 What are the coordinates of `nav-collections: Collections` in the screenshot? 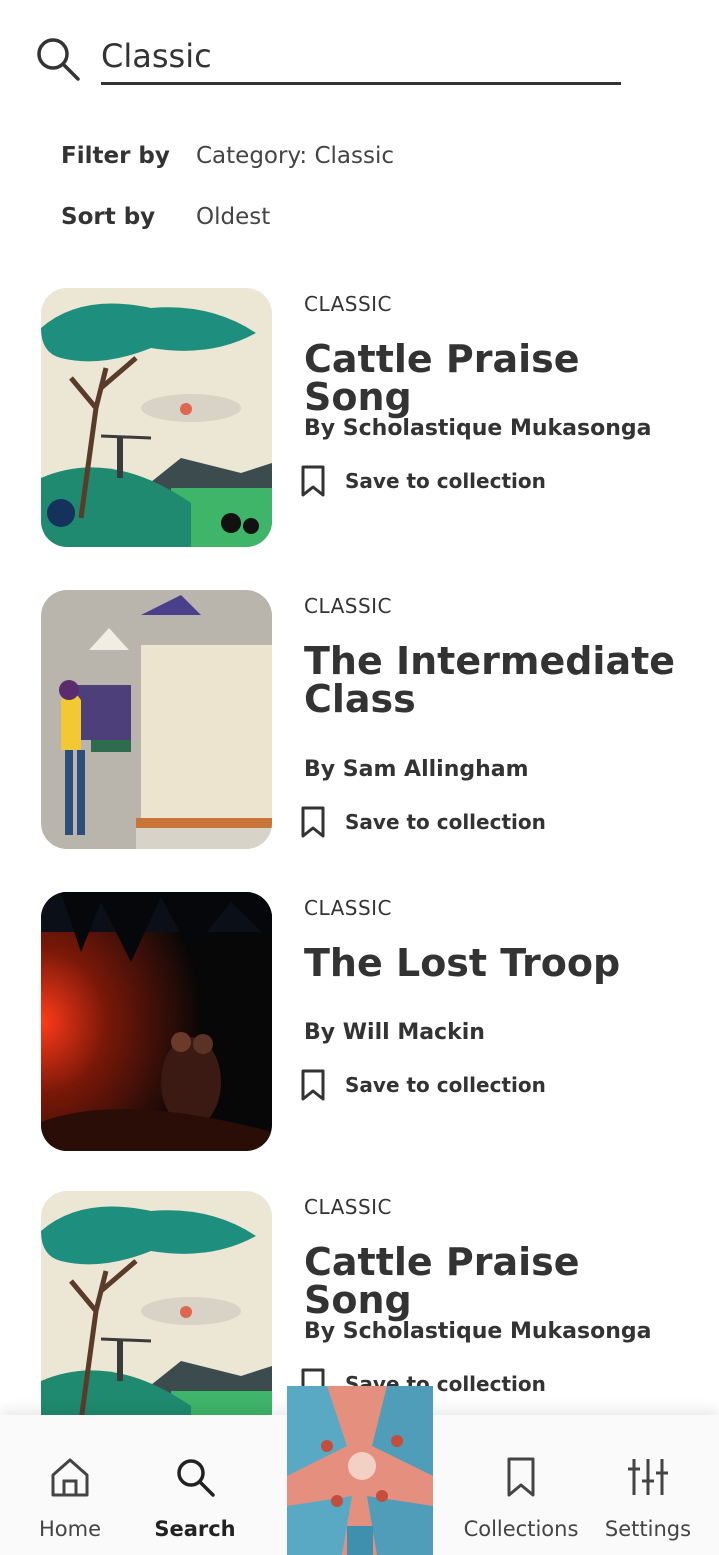 It's located at (521, 1485).